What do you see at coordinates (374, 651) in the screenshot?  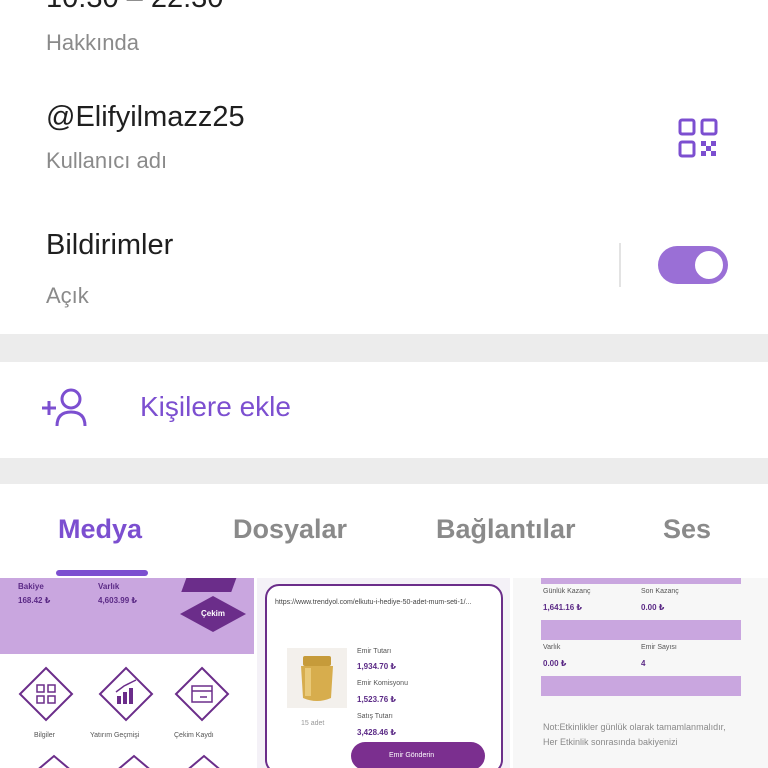 I see `thumb2-order-amount-label: Emir Tutarı` at bounding box center [374, 651].